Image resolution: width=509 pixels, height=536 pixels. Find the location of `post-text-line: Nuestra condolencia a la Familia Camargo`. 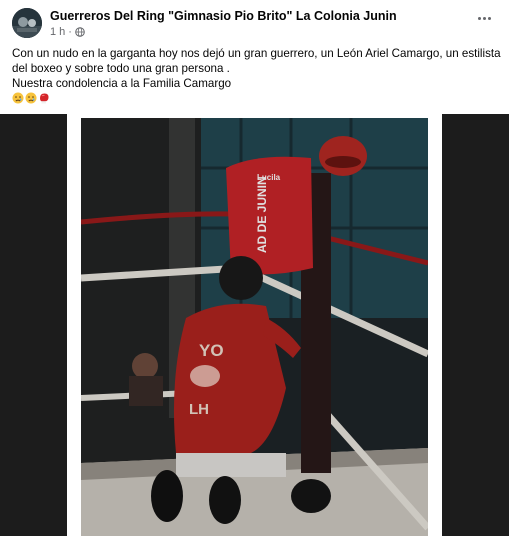

post-text-line: Nuestra condolencia a la Familia Camargo is located at coordinates (122, 83).